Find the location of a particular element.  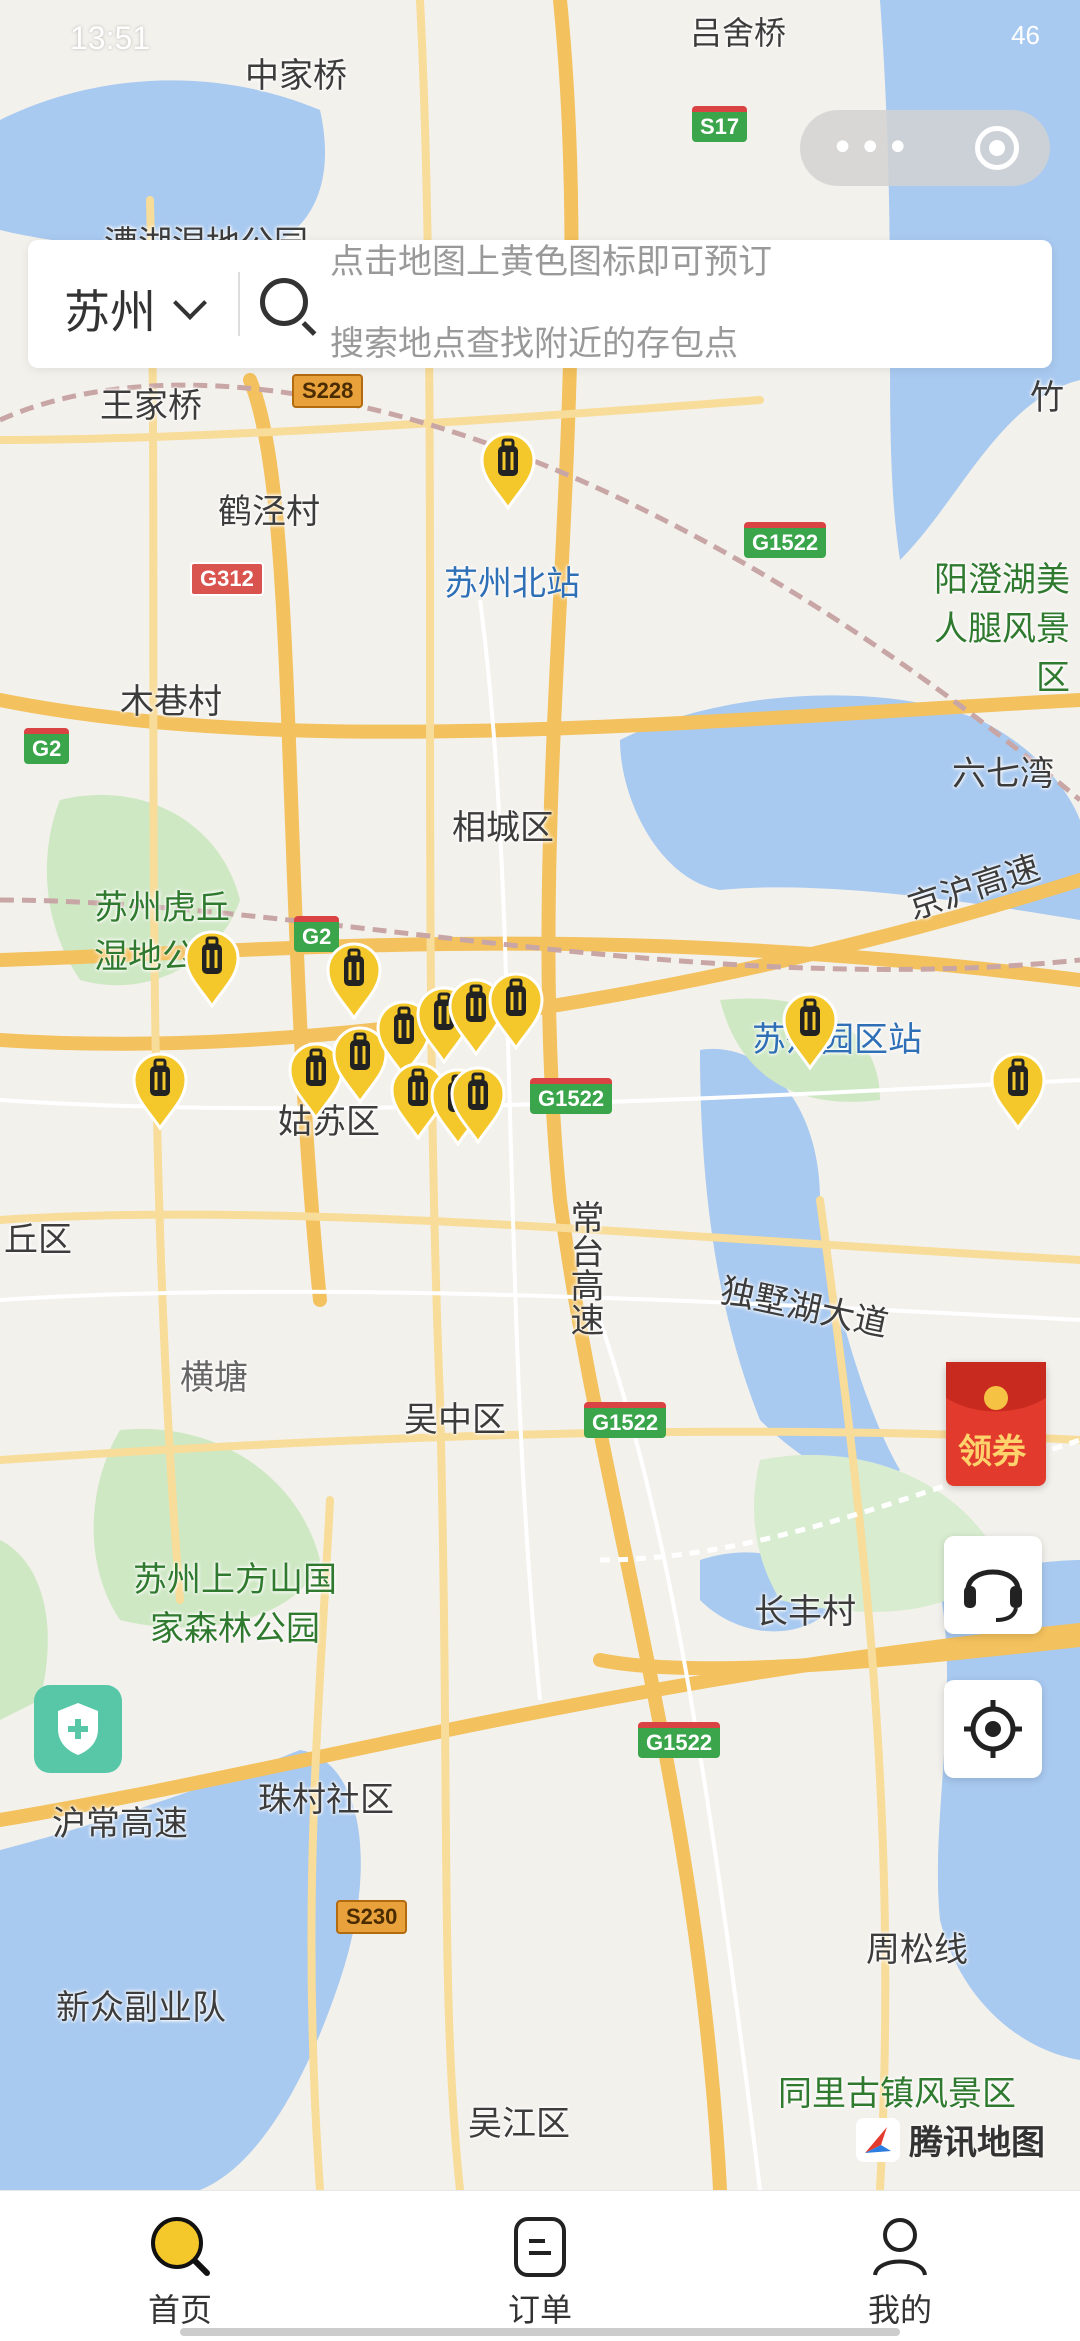

coupon-badge-icon is located at coordinates (996, 1387).